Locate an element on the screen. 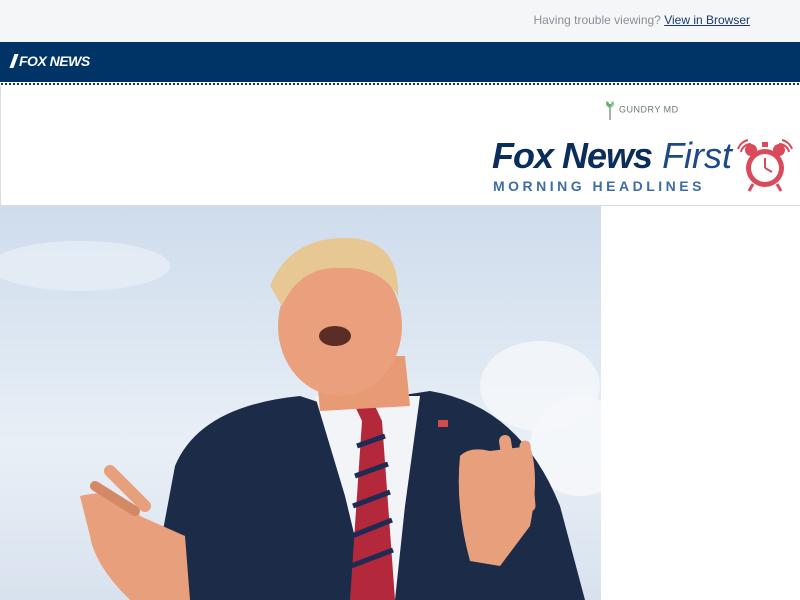  logo-slash-icon is located at coordinates (14, 61).